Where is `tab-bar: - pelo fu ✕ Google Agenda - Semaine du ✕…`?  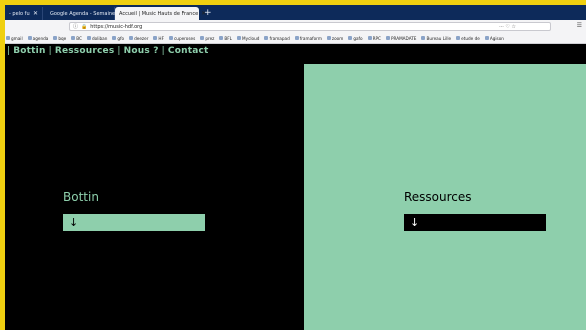
tab-bar: - pelo fu ✕ Google Agenda - Semaine du ✕… is located at coordinates (295, 12).